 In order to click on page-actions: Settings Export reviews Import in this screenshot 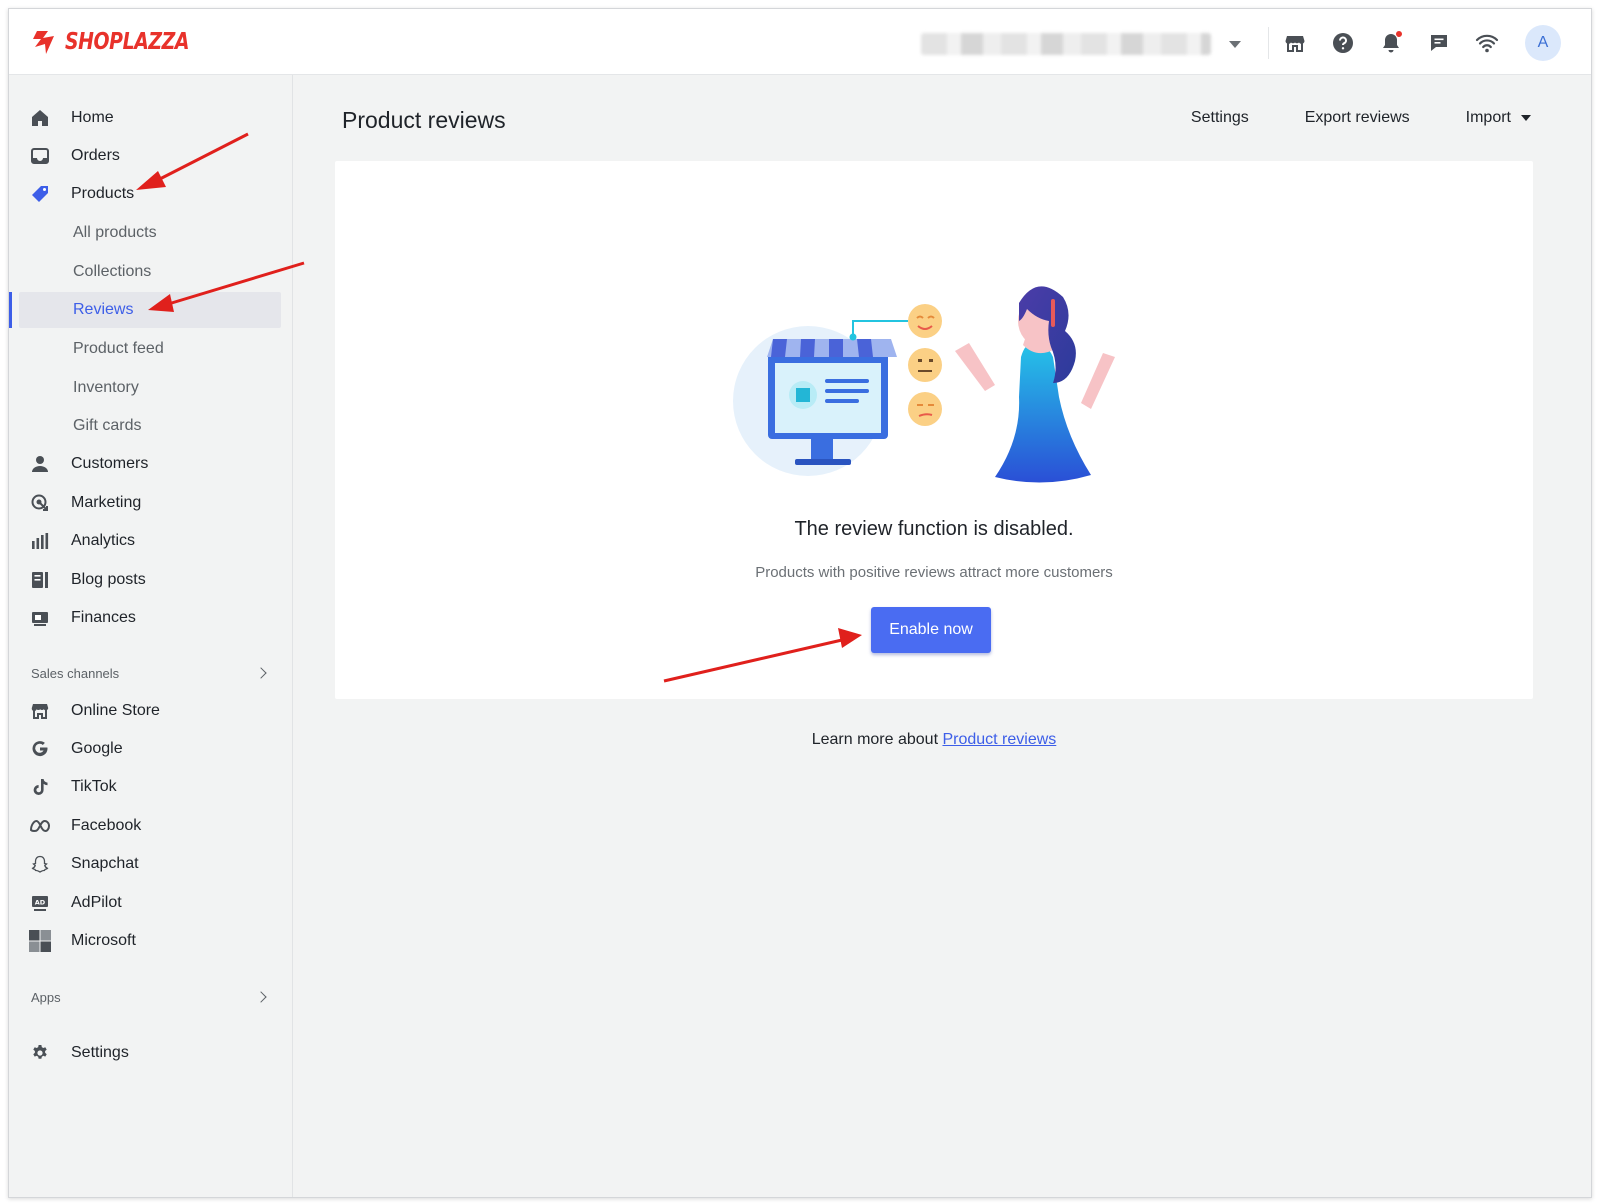, I will do `click(1361, 118)`.